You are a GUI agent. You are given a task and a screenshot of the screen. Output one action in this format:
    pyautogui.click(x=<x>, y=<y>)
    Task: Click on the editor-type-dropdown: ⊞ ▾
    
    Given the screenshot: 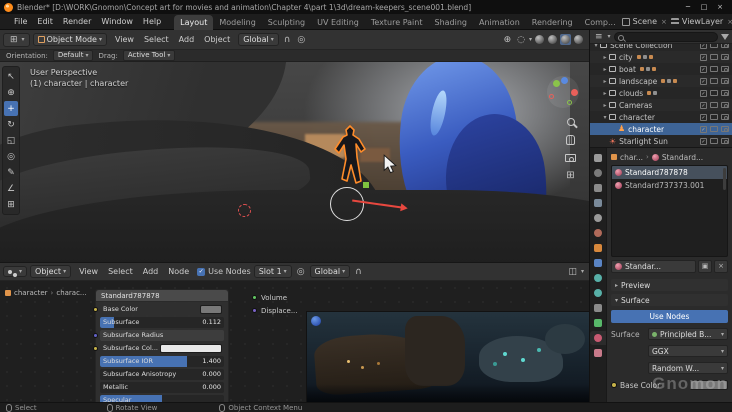 What is the action you would take?
    pyautogui.click(x=16, y=39)
    